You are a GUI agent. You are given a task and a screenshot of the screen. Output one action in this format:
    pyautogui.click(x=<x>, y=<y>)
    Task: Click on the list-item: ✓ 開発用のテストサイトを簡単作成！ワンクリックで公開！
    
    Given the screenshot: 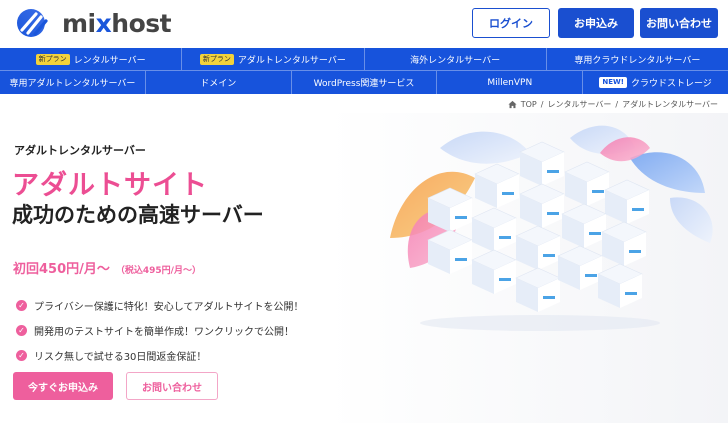 What is the action you would take?
    pyautogui.click(x=160, y=330)
    